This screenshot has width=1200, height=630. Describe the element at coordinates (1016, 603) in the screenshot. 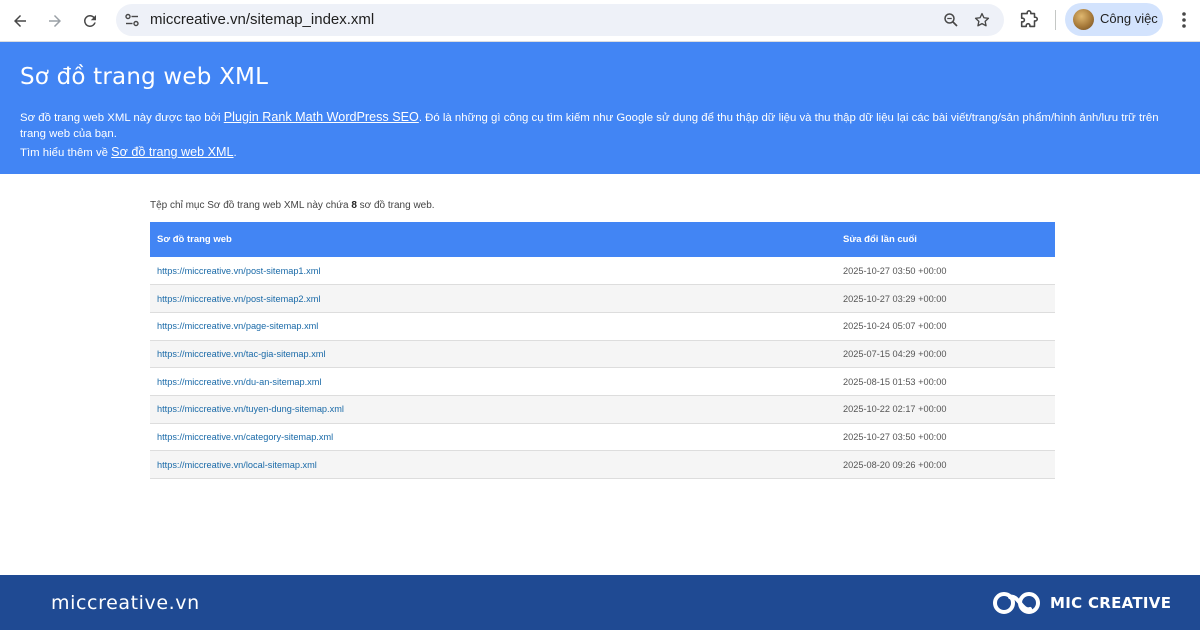

I see `mic-creative-logo-icon` at that location.